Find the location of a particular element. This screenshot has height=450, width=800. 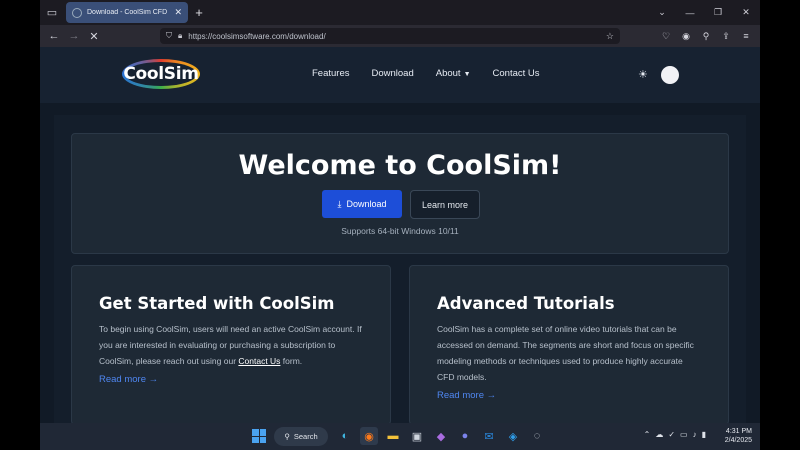

menu-item-download: Download is located at coordinates (393, 73).